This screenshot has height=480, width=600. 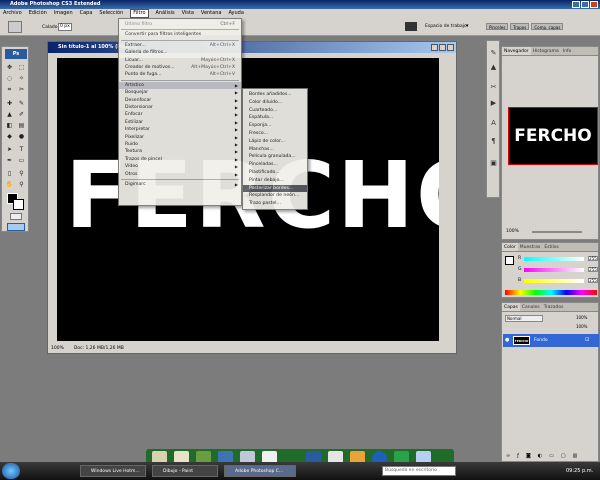 I want to click on background-color-swatch, so click(x=18, y=204).